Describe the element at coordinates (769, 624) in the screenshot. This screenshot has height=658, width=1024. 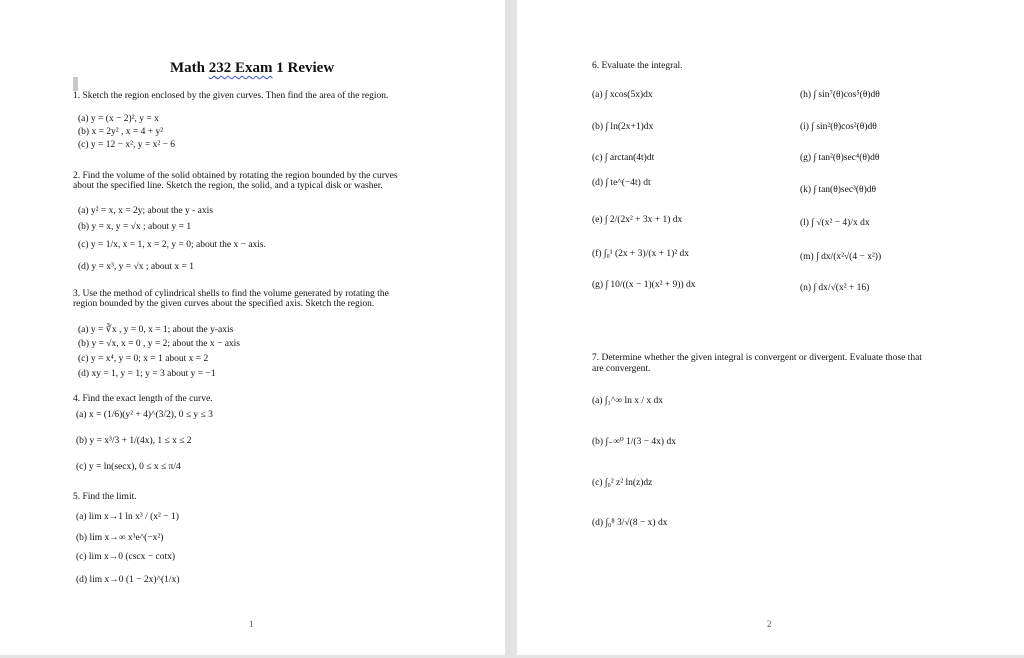
I see `page-number-2: 2` at that location.